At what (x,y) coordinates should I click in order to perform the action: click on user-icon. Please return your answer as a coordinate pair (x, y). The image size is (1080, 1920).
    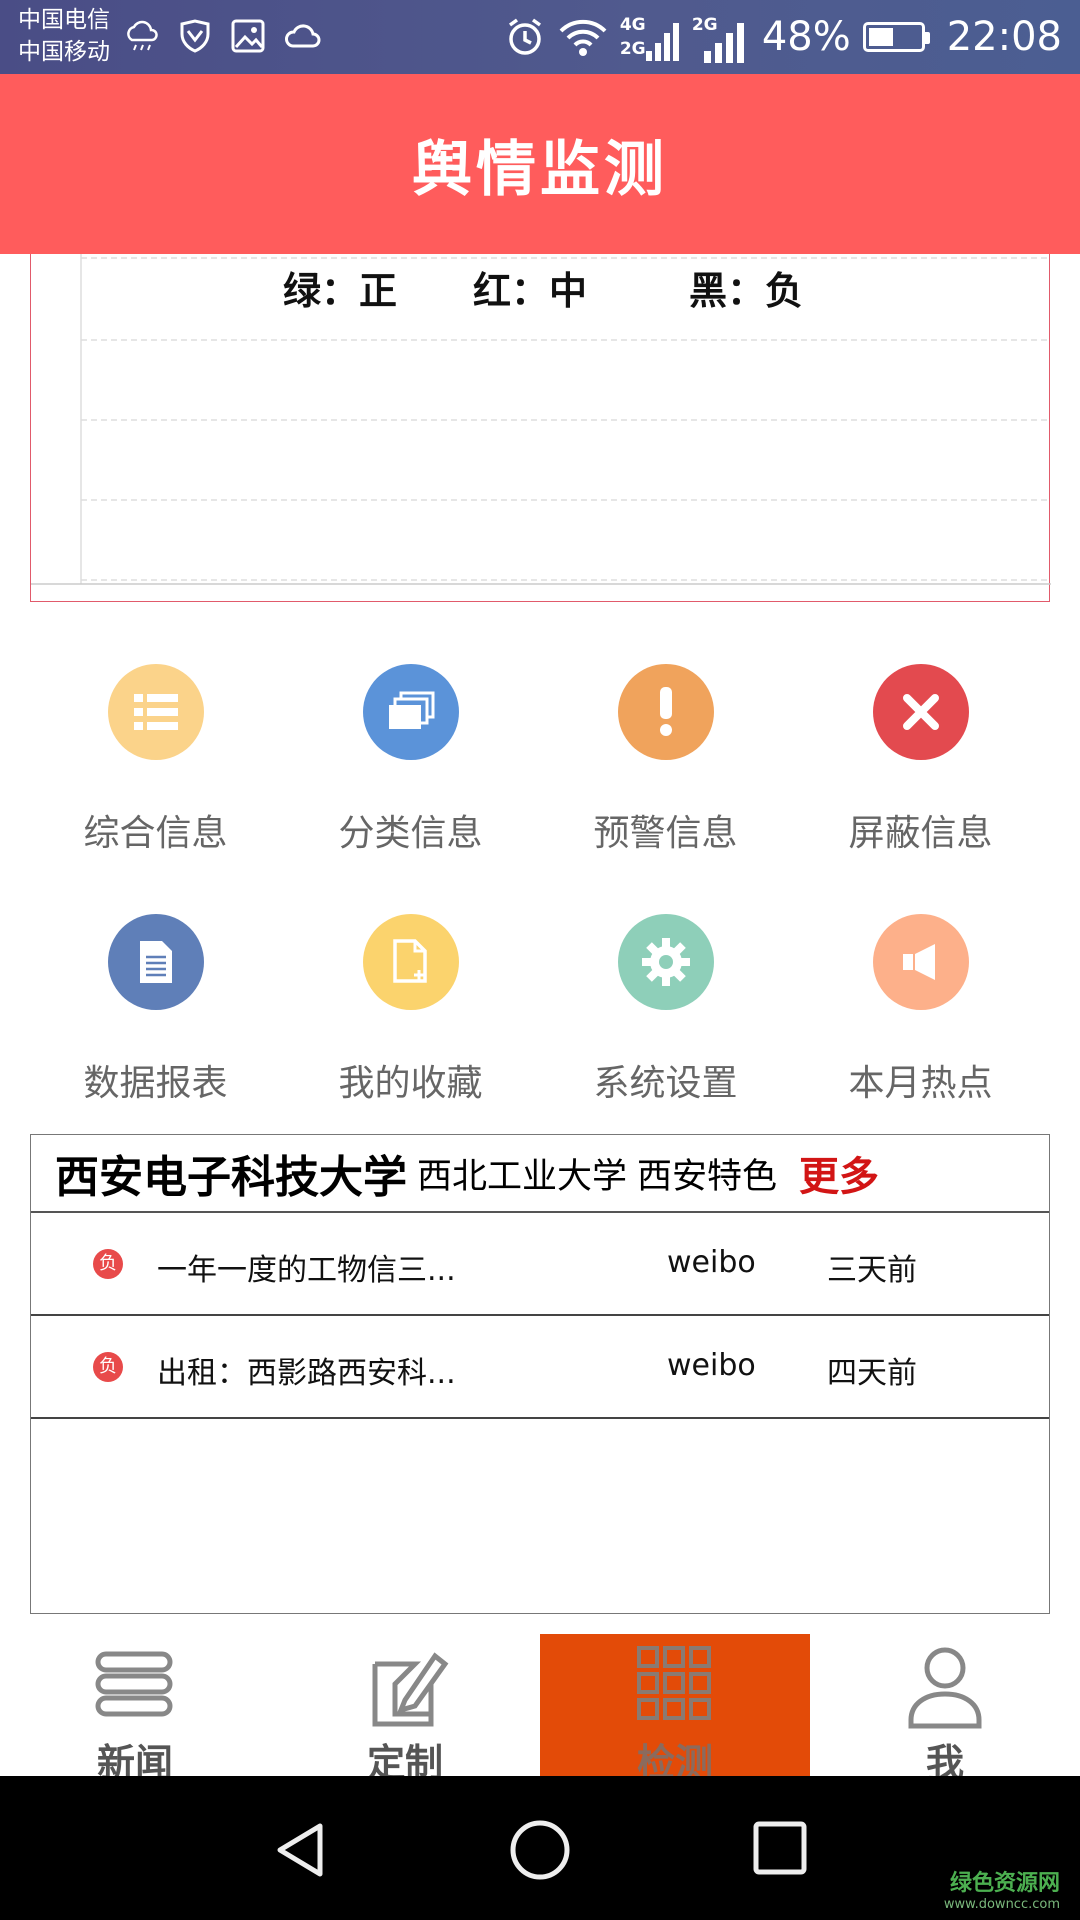
    Looking at the image, I should click on (945, 1688).